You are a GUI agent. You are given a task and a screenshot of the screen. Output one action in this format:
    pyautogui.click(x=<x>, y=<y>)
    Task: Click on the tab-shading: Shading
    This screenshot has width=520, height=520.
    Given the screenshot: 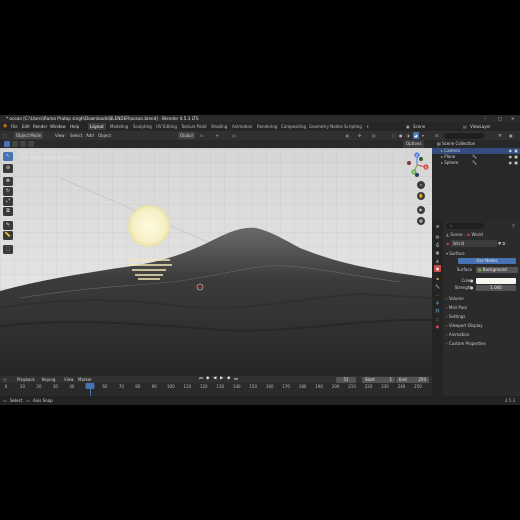 What is the action you would take?
    pyautogui.click(x=219, y=126)
    